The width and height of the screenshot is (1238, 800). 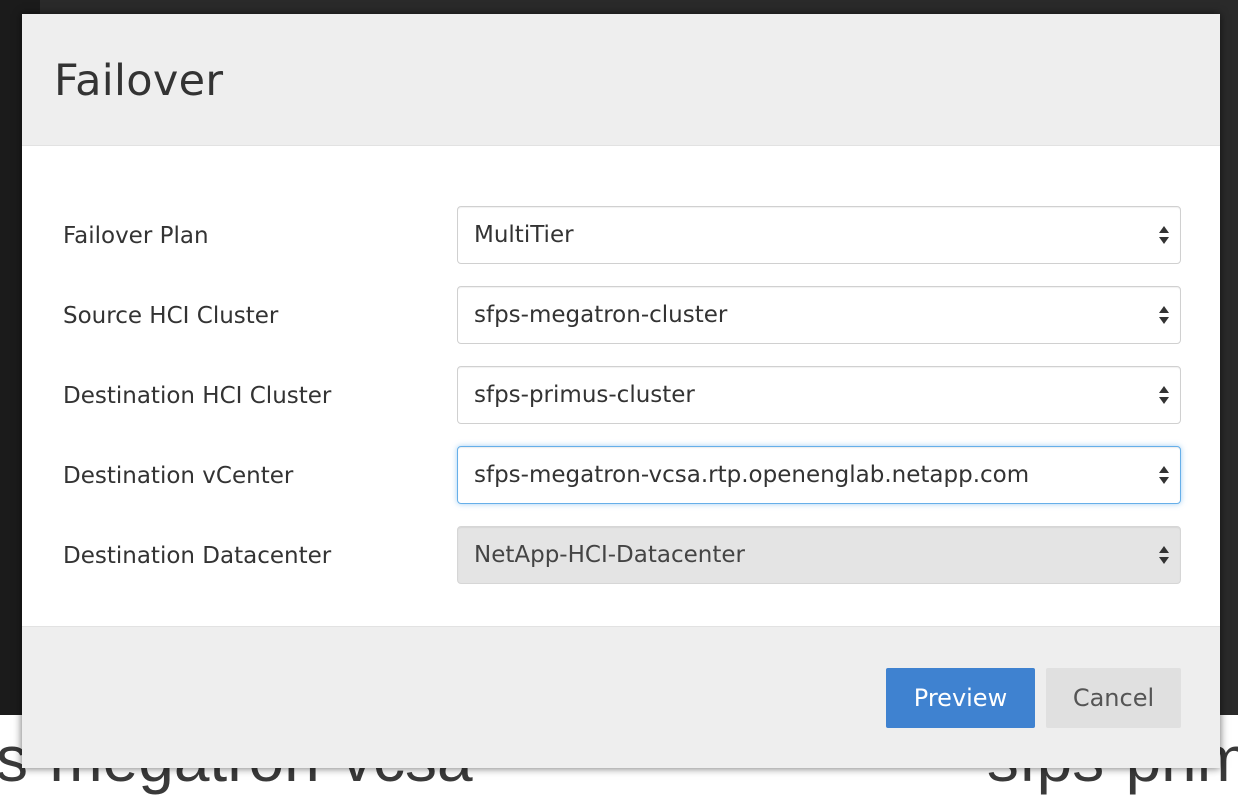 What do you see at coordinates (819, 235) in the screenshot?
I see `failover-plan-select: MultiTier` at bounding box center [819, 235].